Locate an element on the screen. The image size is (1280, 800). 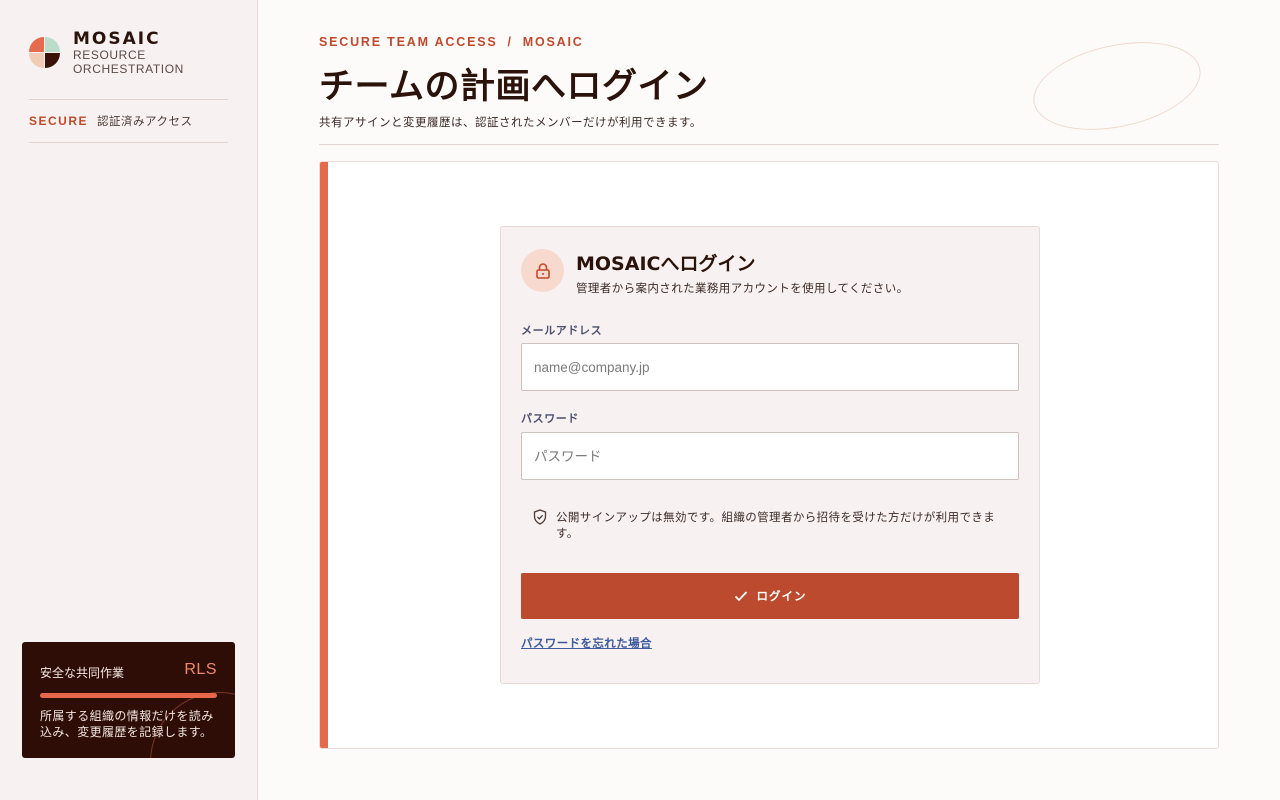
brand: MOSAIC RESOURCE ORCHESTRATION is located at coordinates (106, 53).